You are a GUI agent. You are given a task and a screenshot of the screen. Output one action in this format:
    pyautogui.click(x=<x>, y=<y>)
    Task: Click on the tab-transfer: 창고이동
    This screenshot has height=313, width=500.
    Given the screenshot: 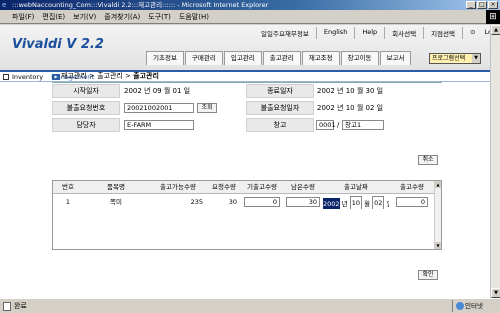 What is the action you would take?
    pyautogui.click(x=359, y=58)
    